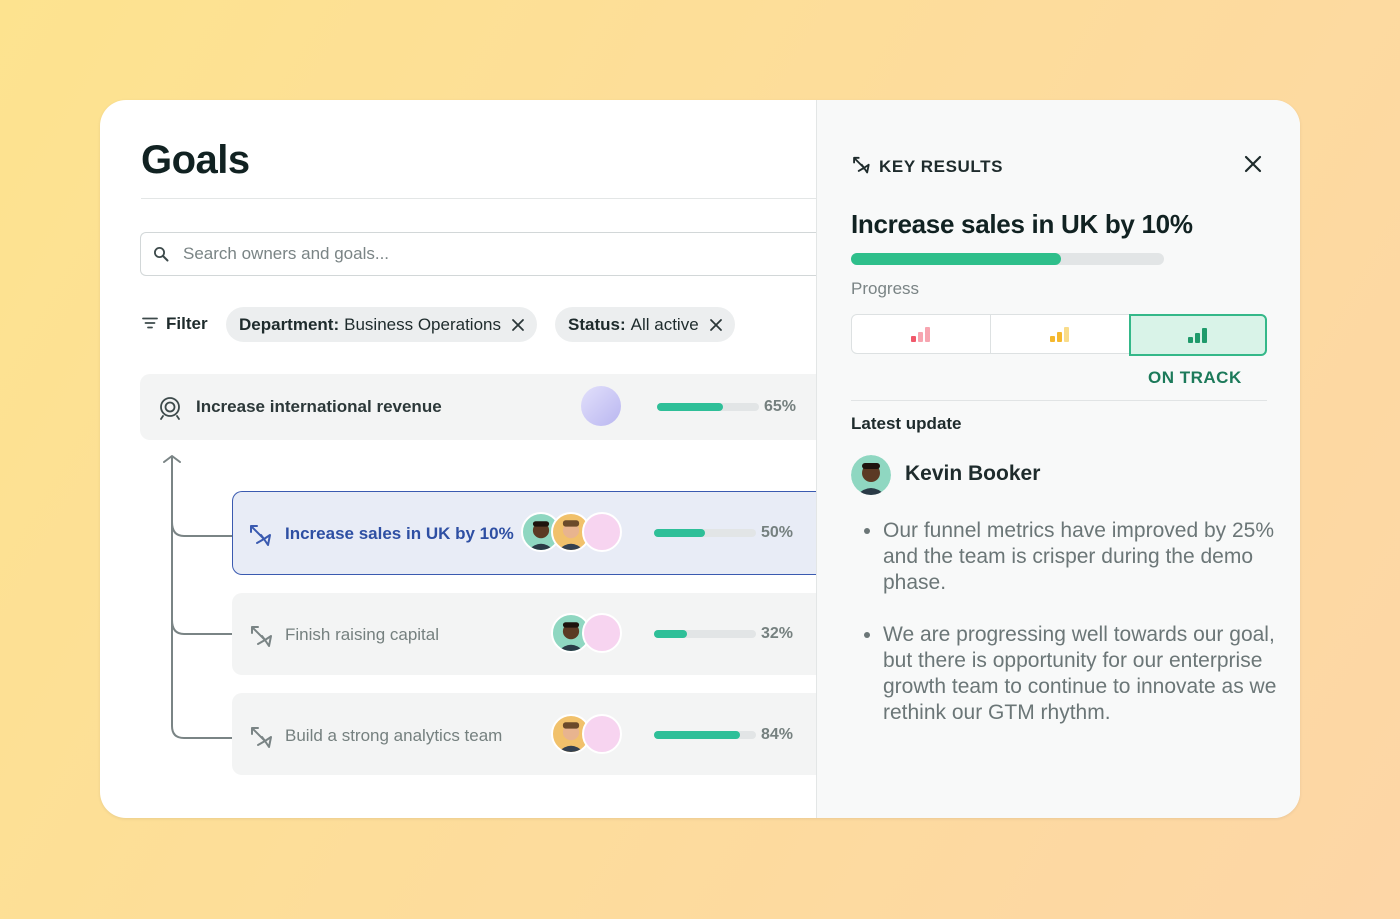 This screenshot has width=1400, height=919. I want to click on search-box, so click(485, 254).